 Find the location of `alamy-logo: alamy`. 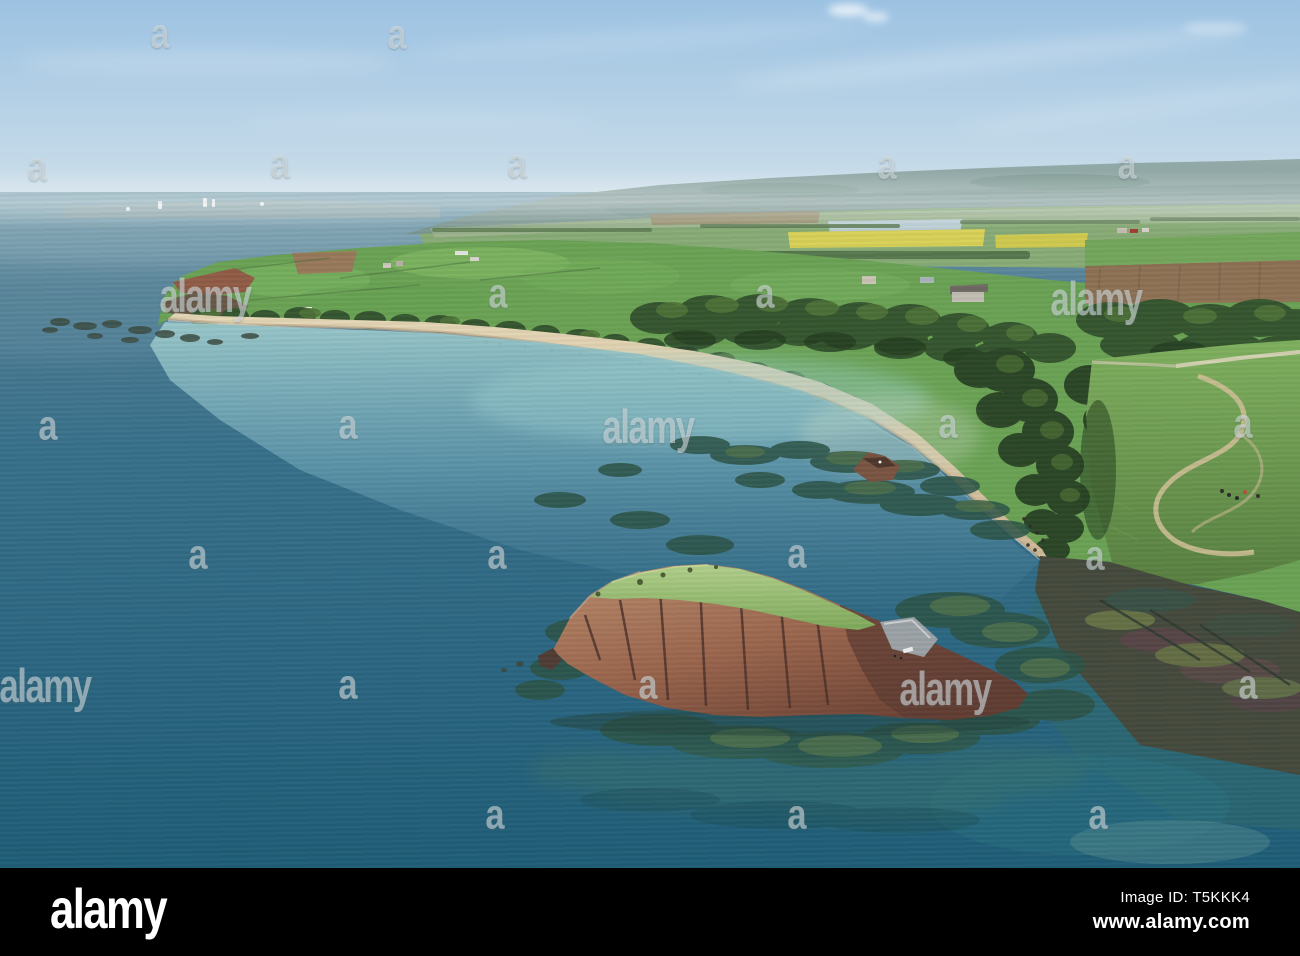

alamy-logo: alamy is located at coordinates (109, 908).